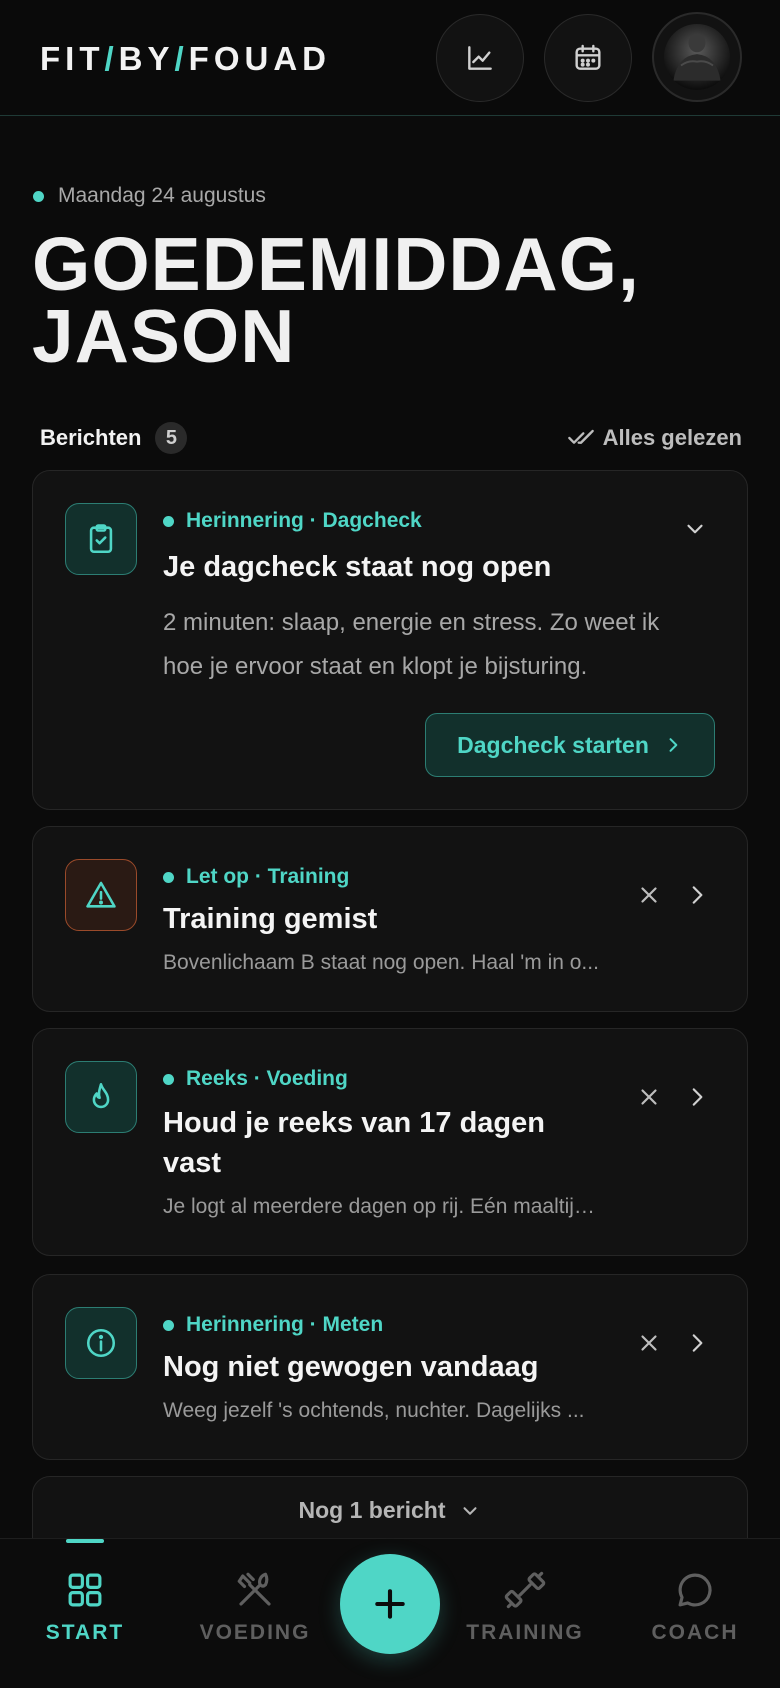 The image size is (780, 1688). Describe the element at coordinates (351, 1367) in the screenshot. I see `message-title: Nog niet gewogen vandaag` at that location.